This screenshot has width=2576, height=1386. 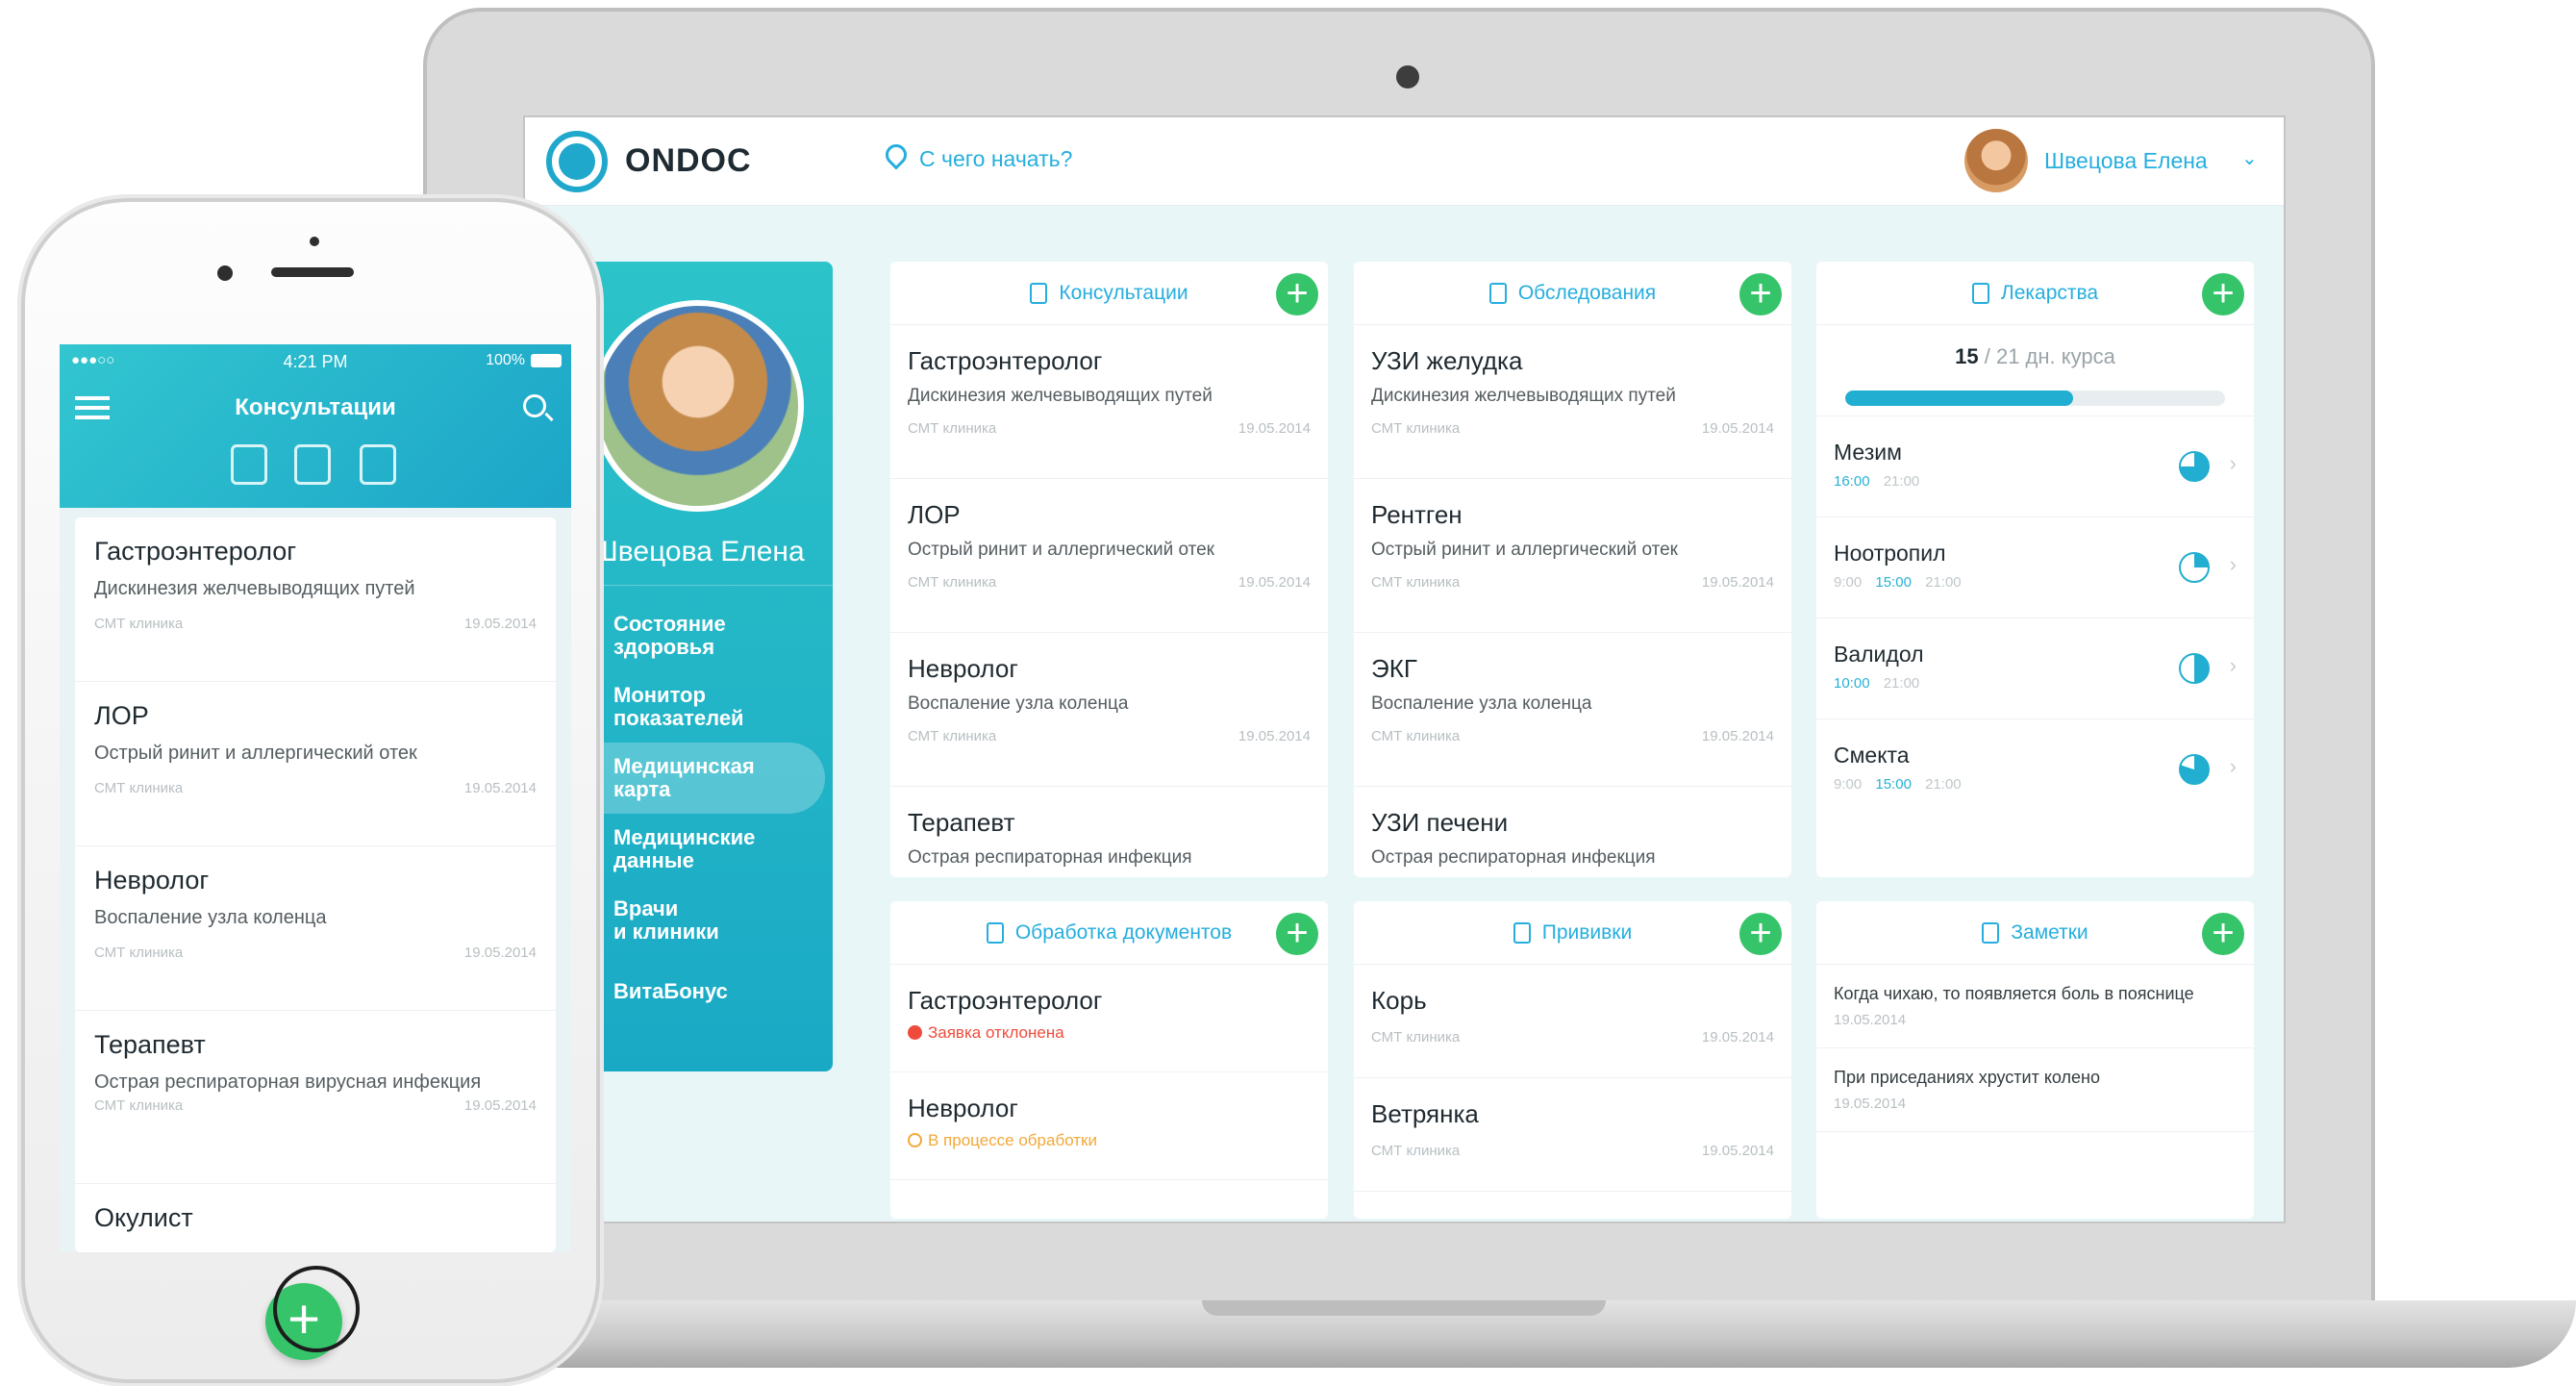 What do you see at coordinates (963, 669) in the screenshot?
I see `item-title: Невролог` at bounding box center [963, 669].